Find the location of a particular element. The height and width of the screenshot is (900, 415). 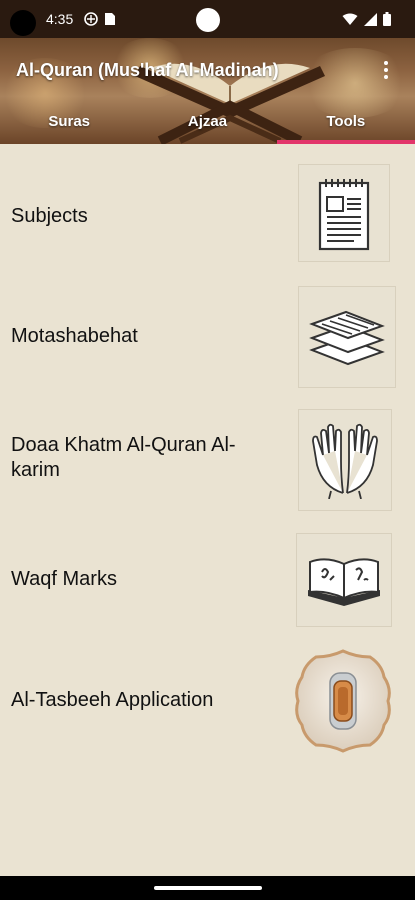

wifi-icon is located at coordinates (350, 19).